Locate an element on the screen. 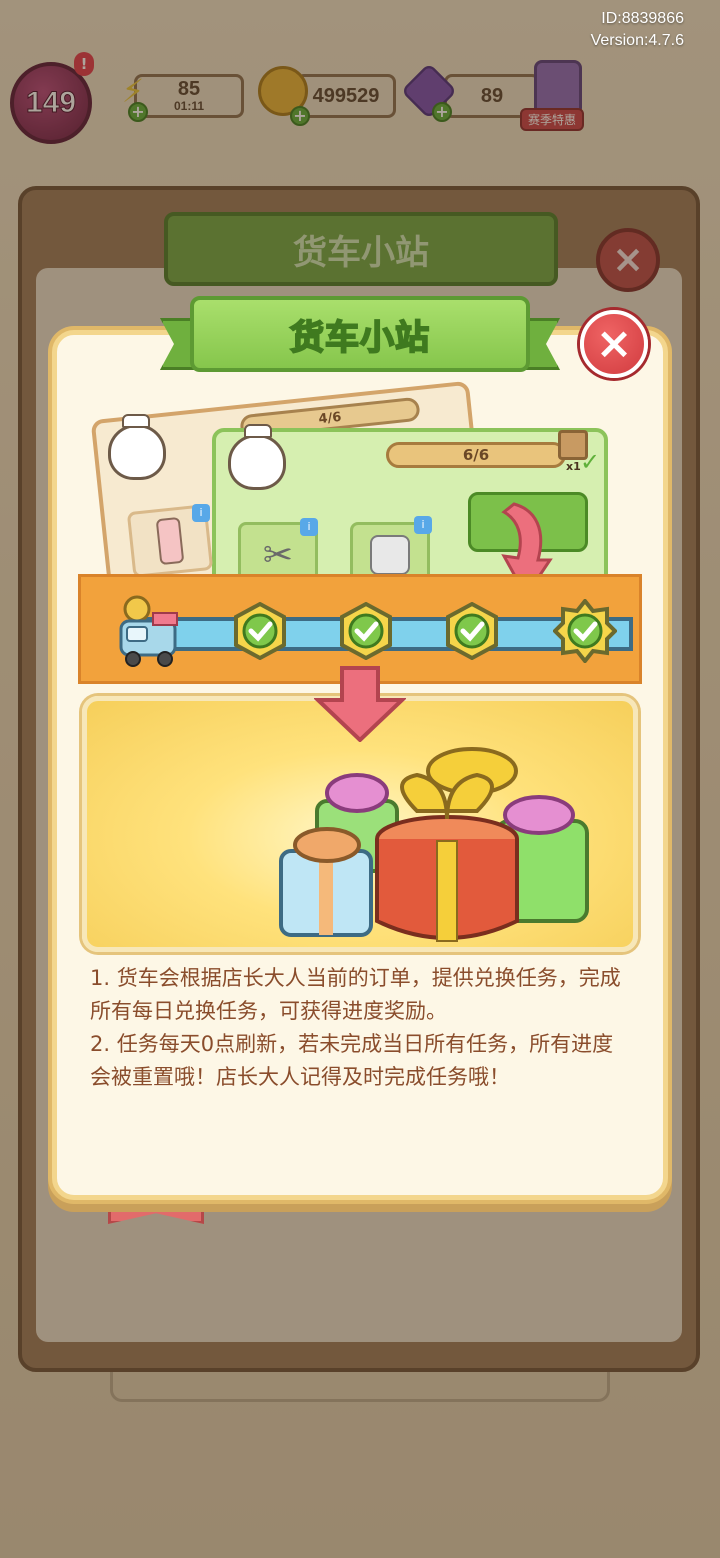 The height and width of the screenshot is (1558, 720). reward-count: x1 is located at coordinates (573, 466).